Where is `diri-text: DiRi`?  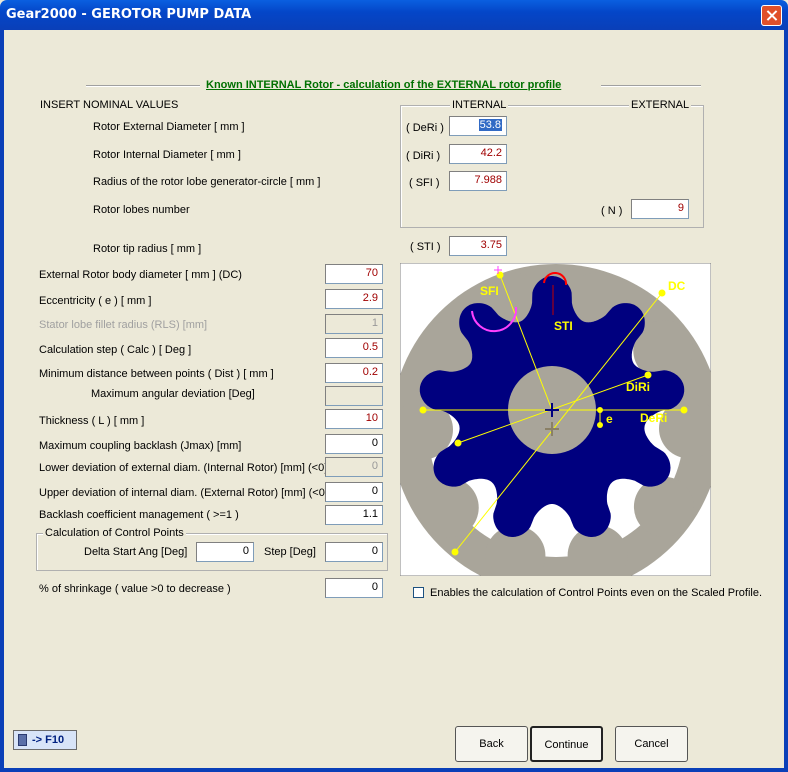 diri-text: DiRi is located at coordinates (638, 387).